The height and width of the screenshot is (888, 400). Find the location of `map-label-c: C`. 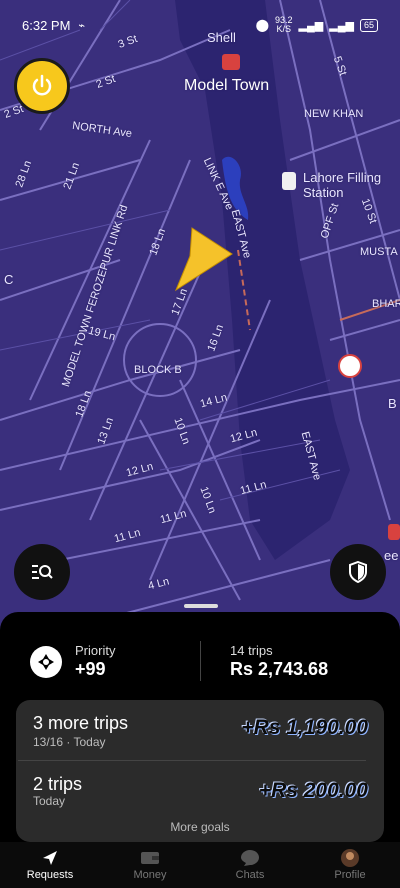

map-label-c: C is located at coordinates (9, 279).